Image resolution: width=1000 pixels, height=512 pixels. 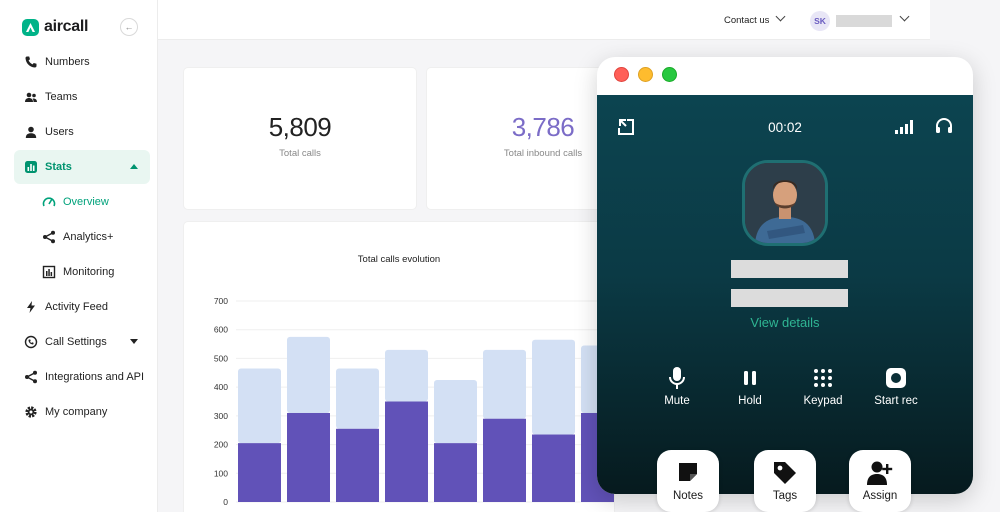 I want to click on hold-button: Hold, so click(x=750, y=386).